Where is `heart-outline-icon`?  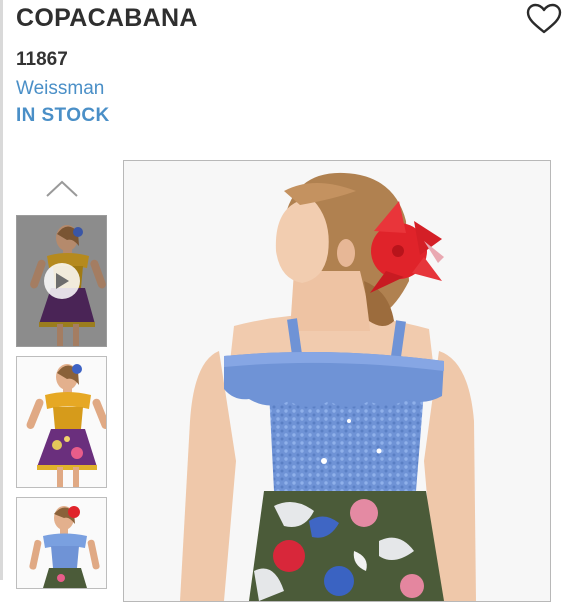 heart-outline-icon is located at coordinates (544, 18).